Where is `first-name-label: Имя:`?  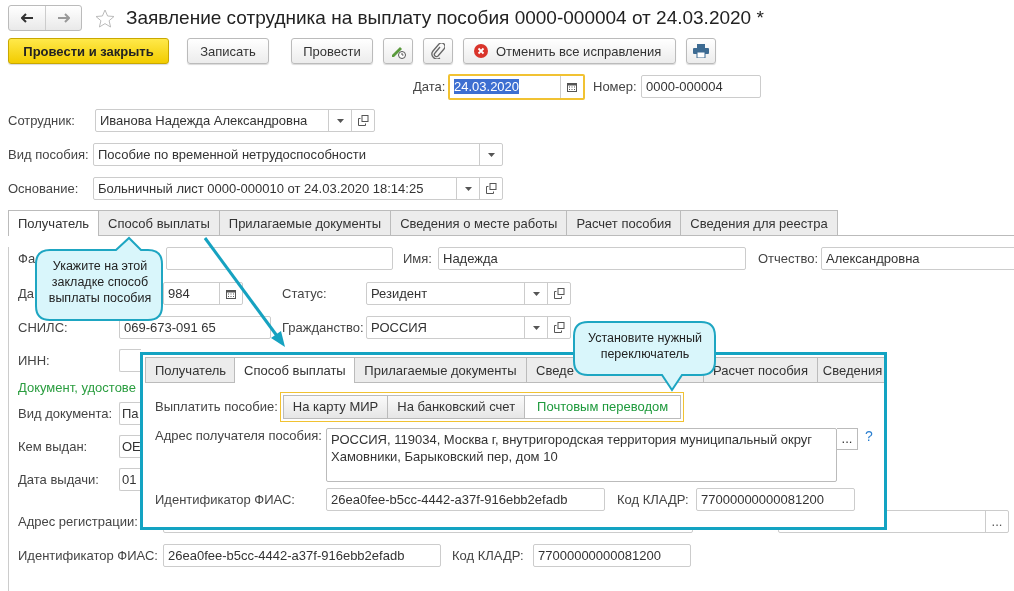
first-name-label: Имя: is located at coordinates (418, 258).